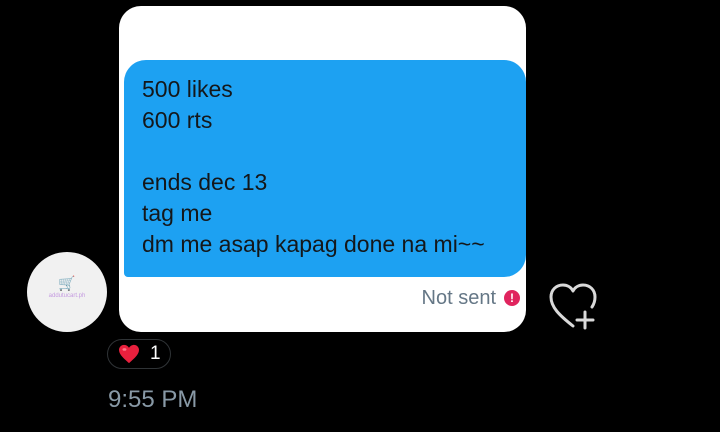 This screenshot has width=720, height=432. What do you see at coordinates (155, 353) in the screenshot?
I see `reaction-count: 1` at bounding box center [155, 353].